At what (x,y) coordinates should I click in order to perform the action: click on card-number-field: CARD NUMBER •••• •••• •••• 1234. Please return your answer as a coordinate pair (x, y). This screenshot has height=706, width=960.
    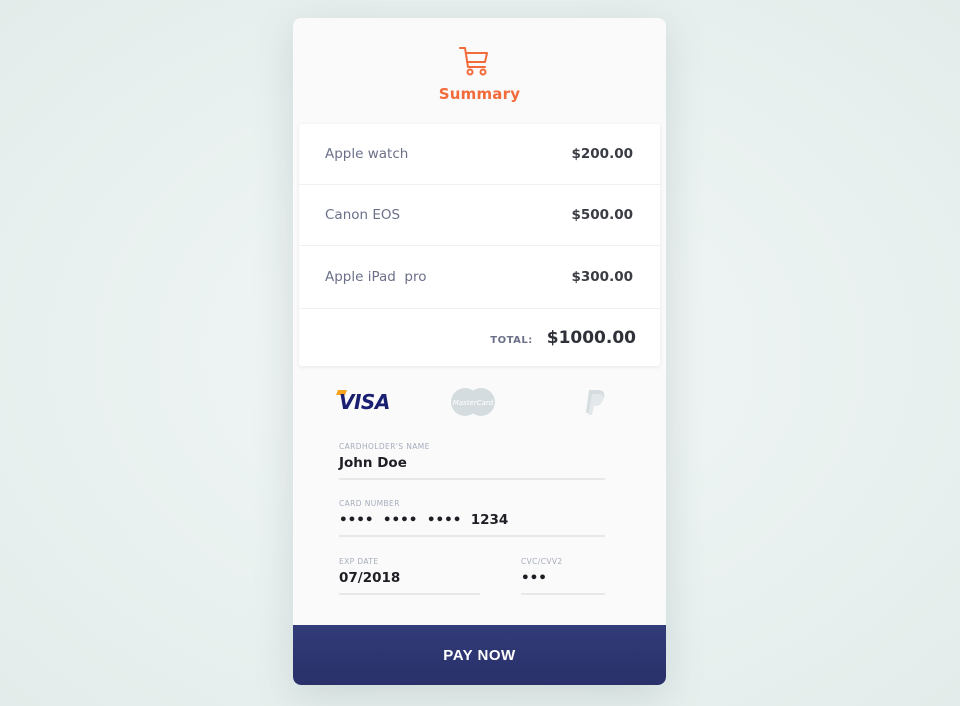
    Looking at the image, I should click on (472, 518).